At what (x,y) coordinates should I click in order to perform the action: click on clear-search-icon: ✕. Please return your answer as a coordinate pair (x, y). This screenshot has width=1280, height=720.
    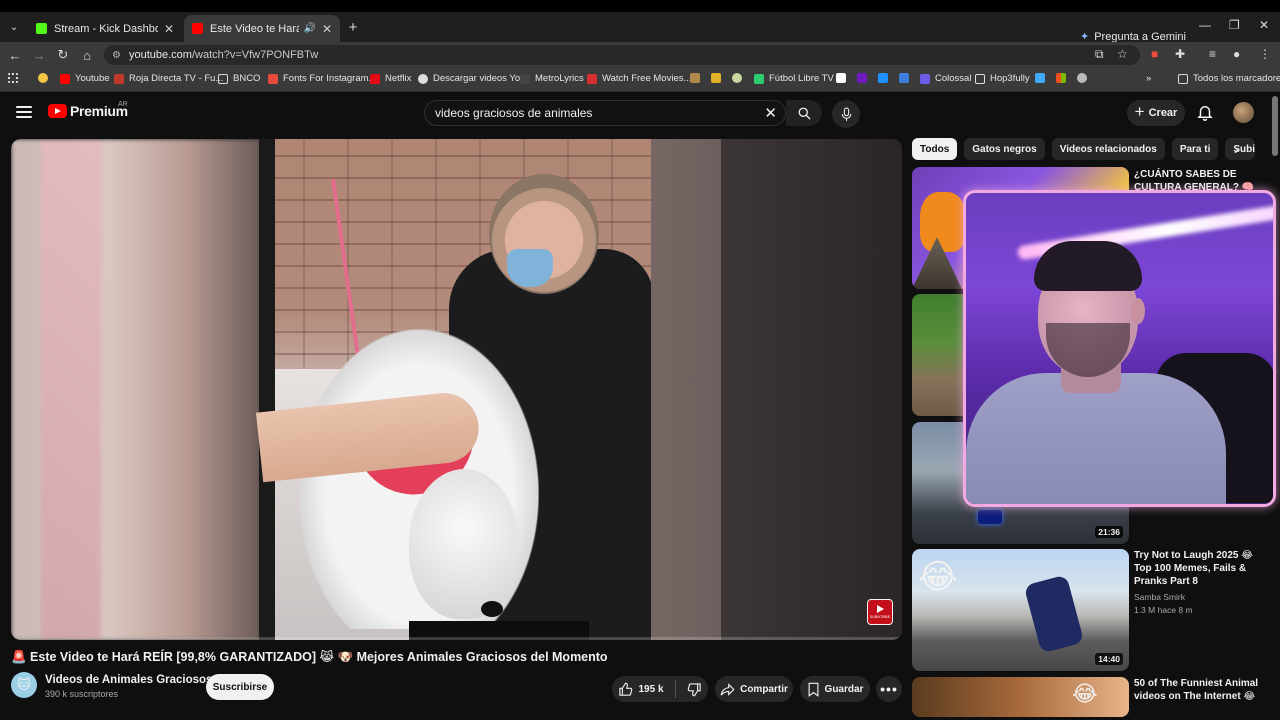
    Looking at the image, I should click on (770, 113).